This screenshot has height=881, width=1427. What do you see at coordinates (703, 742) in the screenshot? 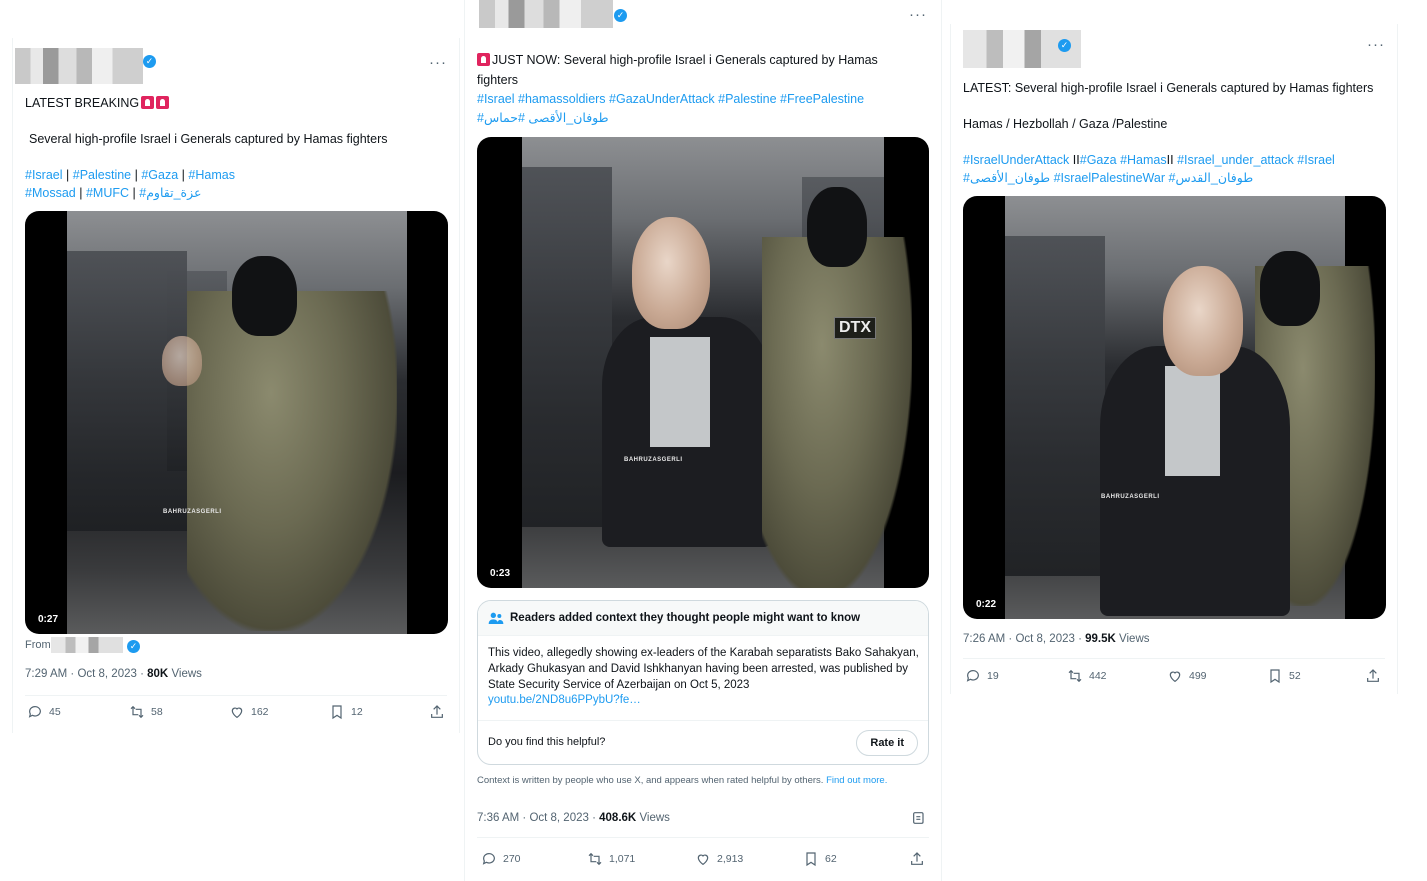
I see `community-note-footer: Do you find this helpful? Rate it` at bounding box center [703, 742].